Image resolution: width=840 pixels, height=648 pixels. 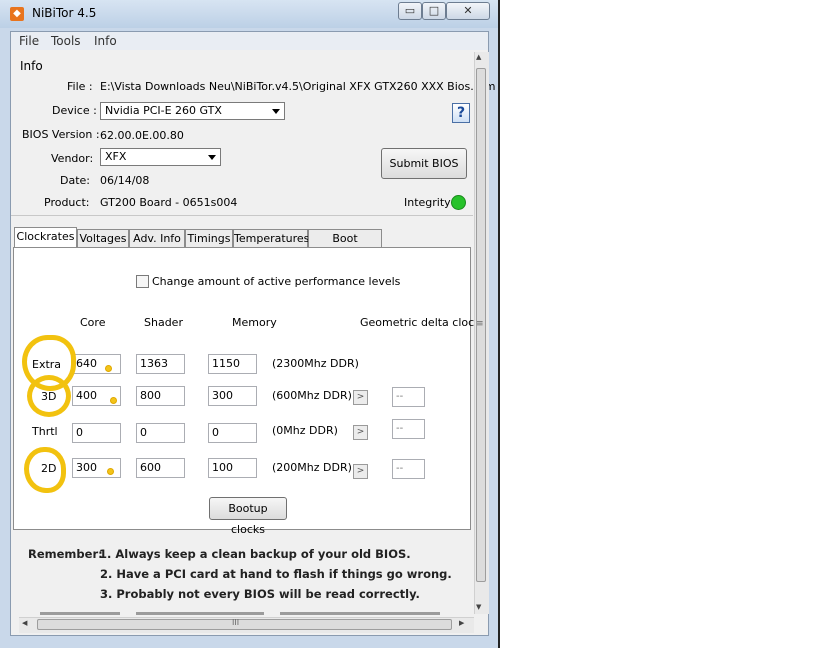 What do you see at coordinates (480, 324) in the screenshot?
I see `grip-icon: ≡` at bounding box center [480, 324].